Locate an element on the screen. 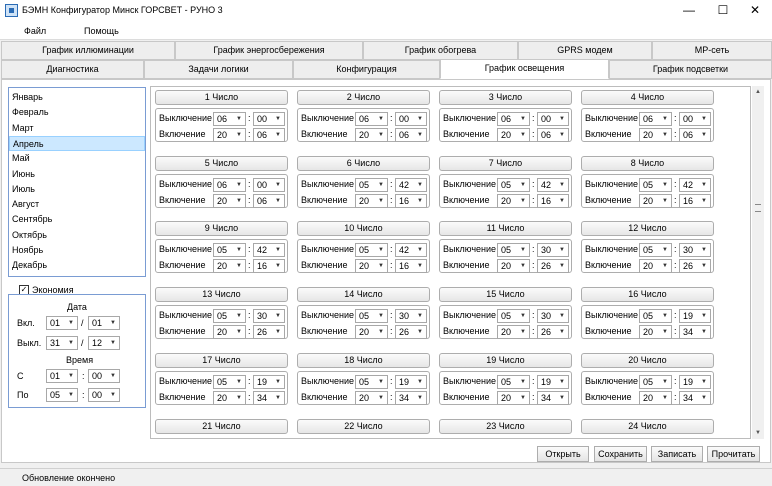 The height and width of the screenshot is (486, 772). day-header: 2 Число is located at coordinates (363, 97).